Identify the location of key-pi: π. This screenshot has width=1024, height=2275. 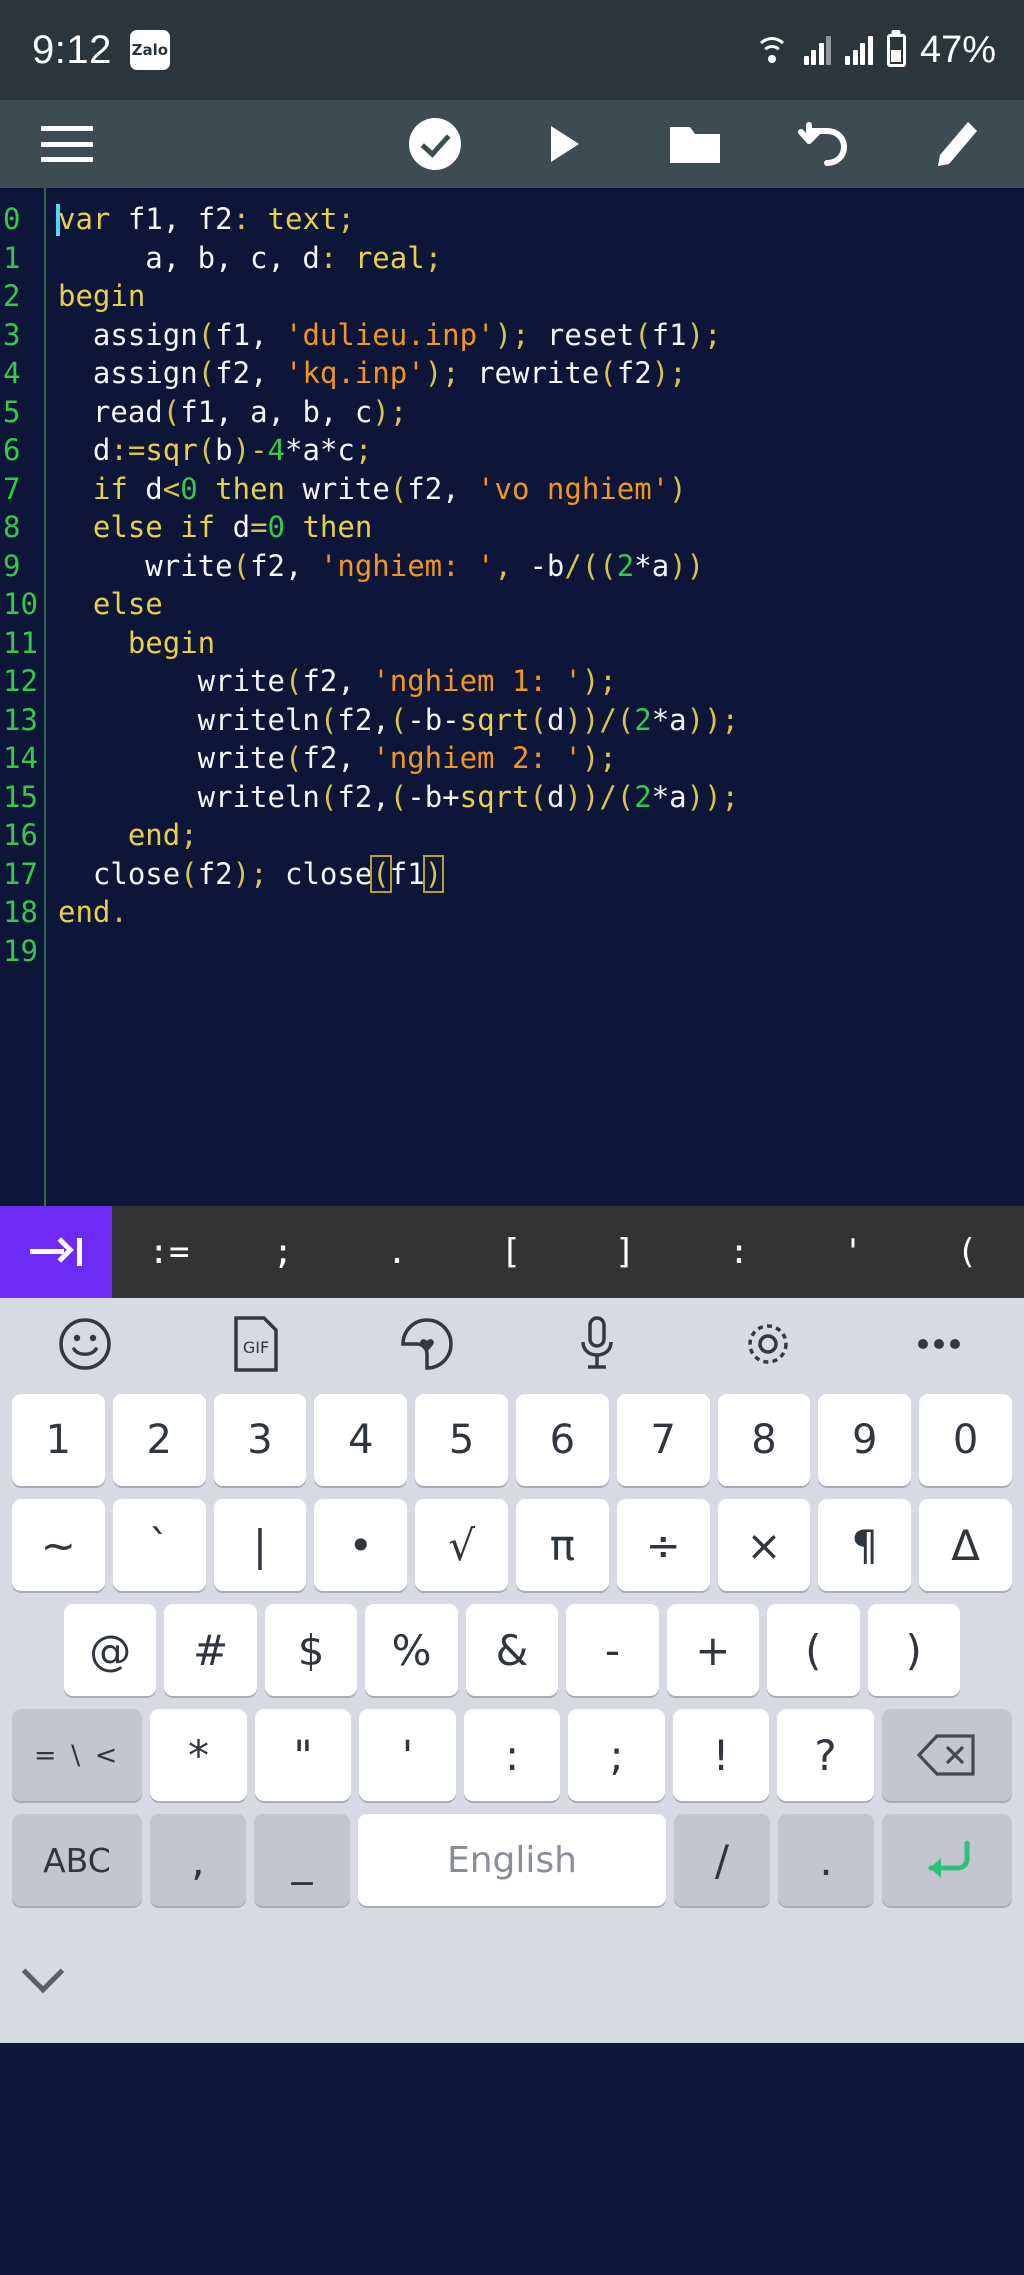
(562, 1545).